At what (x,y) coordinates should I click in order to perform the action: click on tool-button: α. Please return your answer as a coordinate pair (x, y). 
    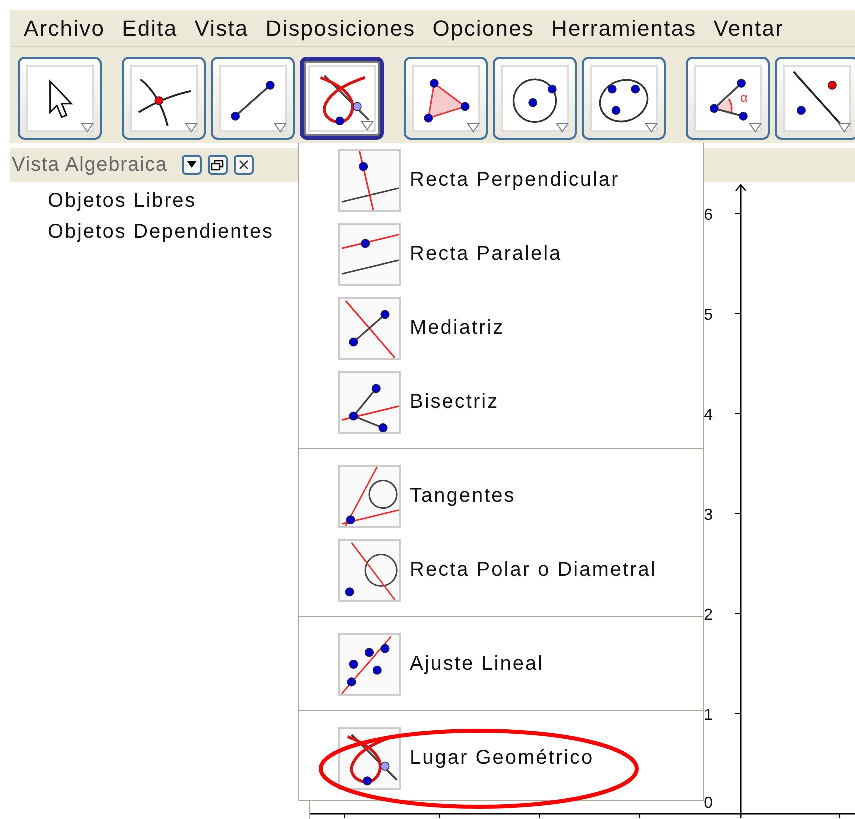
    Looking at the image, I should click on (728, 98).